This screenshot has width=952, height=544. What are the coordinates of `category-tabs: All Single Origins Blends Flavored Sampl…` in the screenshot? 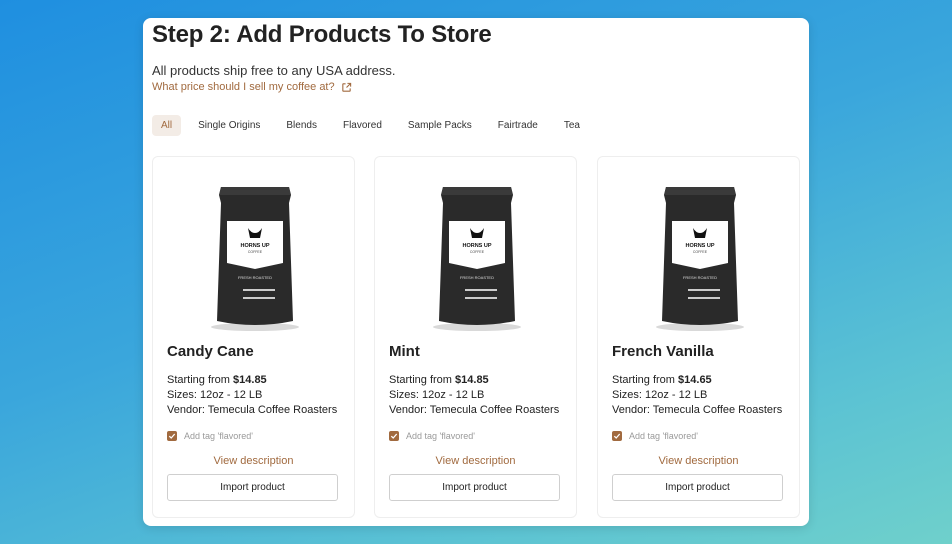 It's located at (374, 125).